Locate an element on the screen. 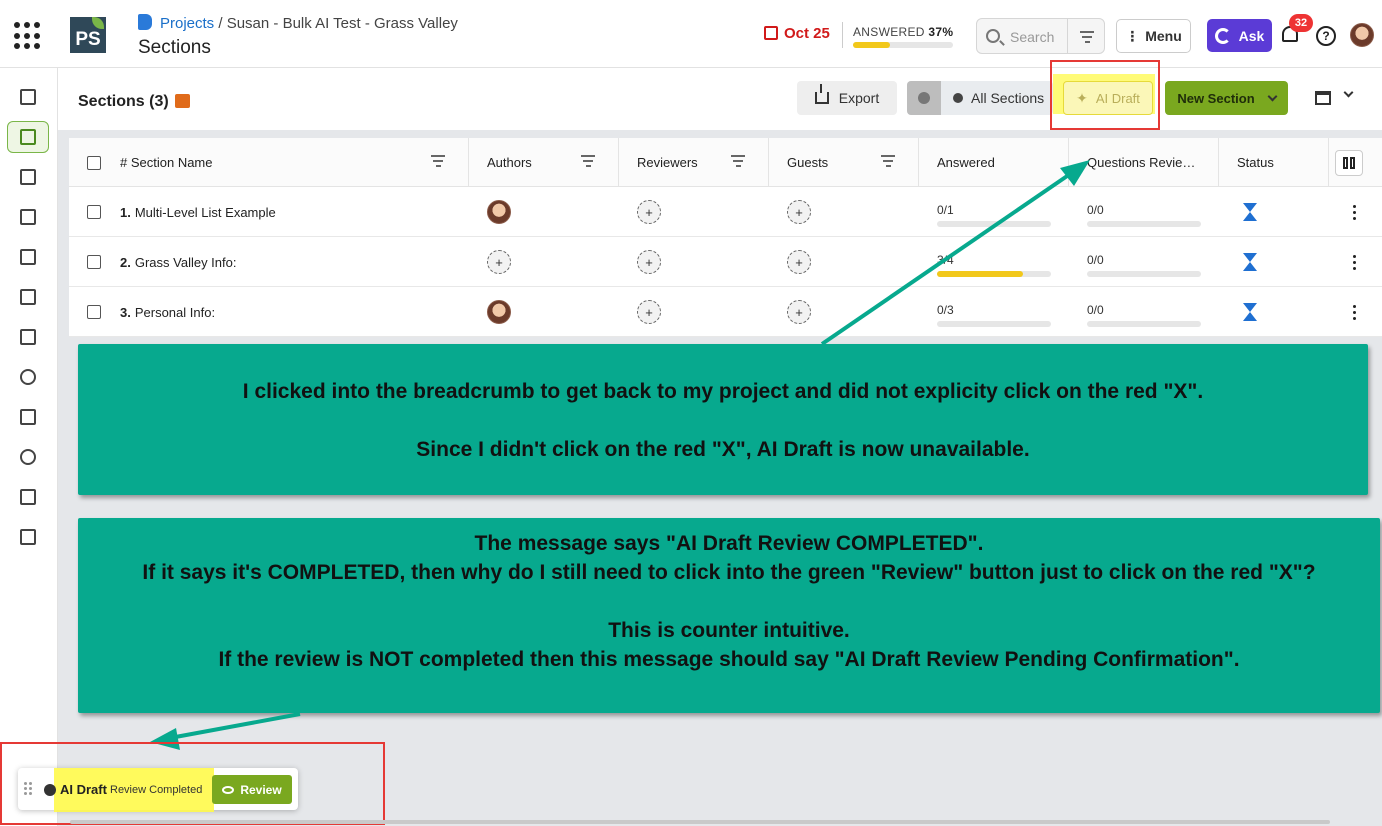  nav-briefcase is located at coordinates (28, 97).